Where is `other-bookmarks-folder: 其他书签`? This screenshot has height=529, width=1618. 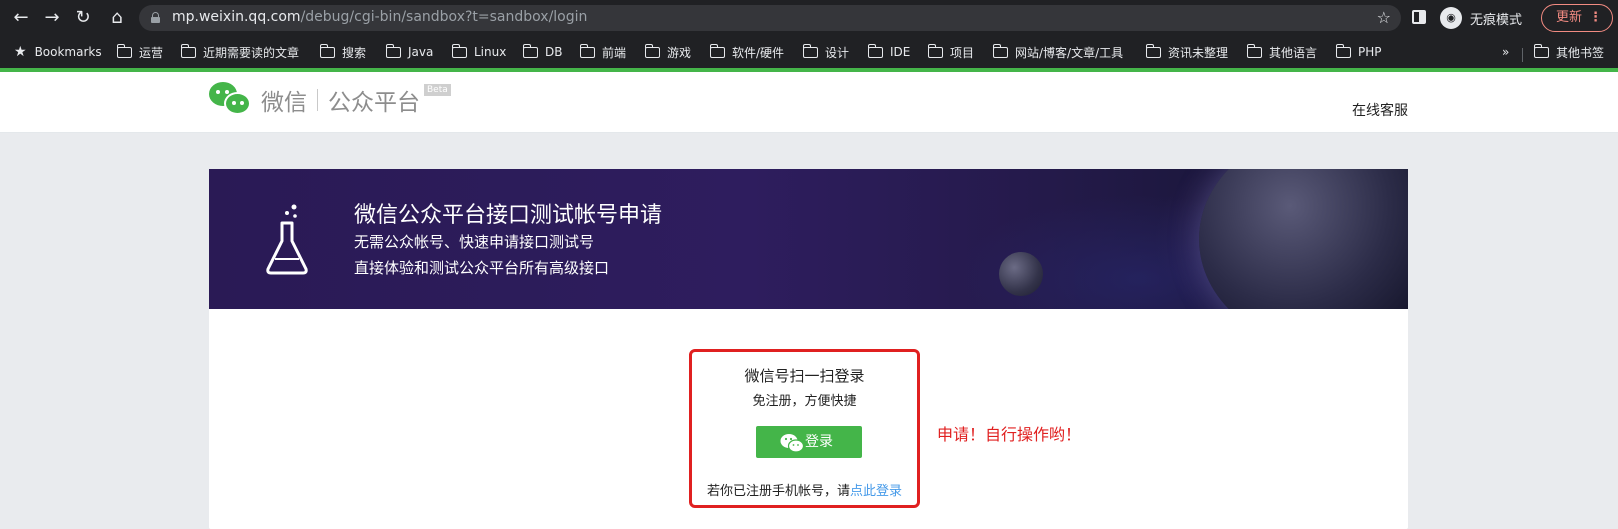 other-bookmarks-folder: 其他书签 is located at coordinates (1568, 51).